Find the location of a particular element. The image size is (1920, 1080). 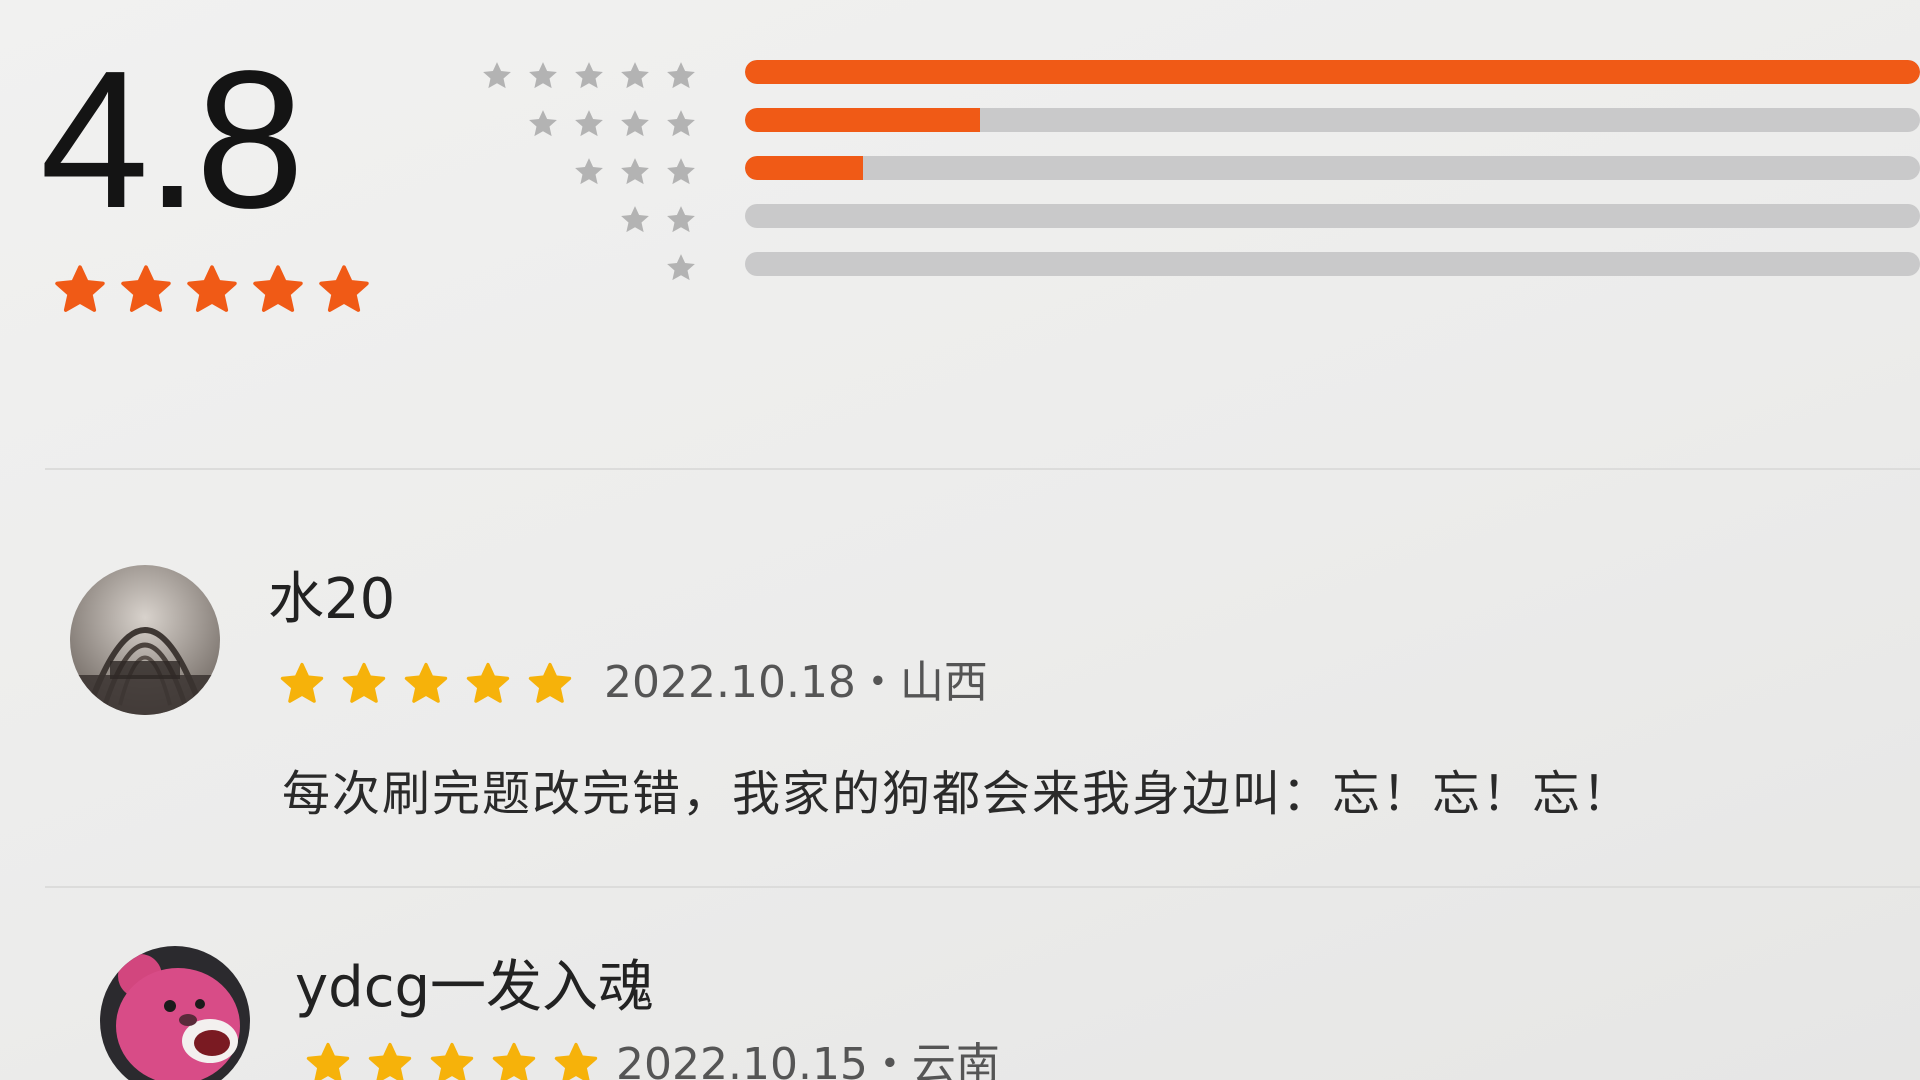

review-text: 每次刷完题改完错，我家的狗都会来我身边叫：忘！忘！忘！ is located at coordinates (957, 794).